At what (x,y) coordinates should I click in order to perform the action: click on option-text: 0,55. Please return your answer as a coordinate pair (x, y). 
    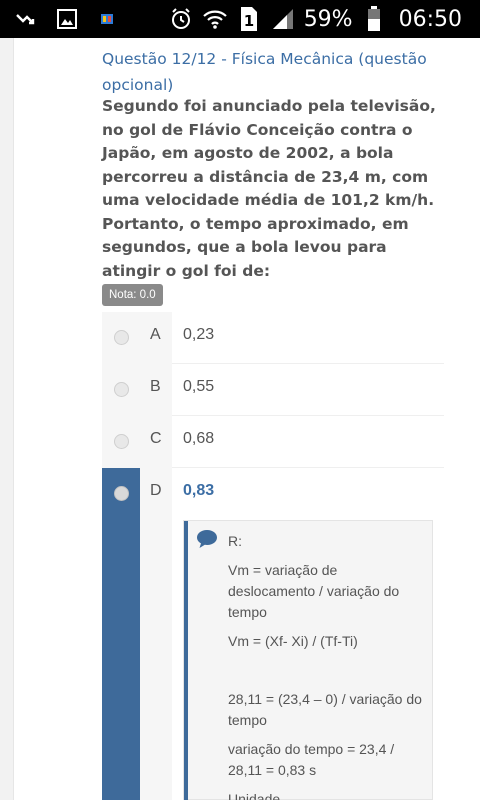
    Looking at the image, I should click on (308, 390).